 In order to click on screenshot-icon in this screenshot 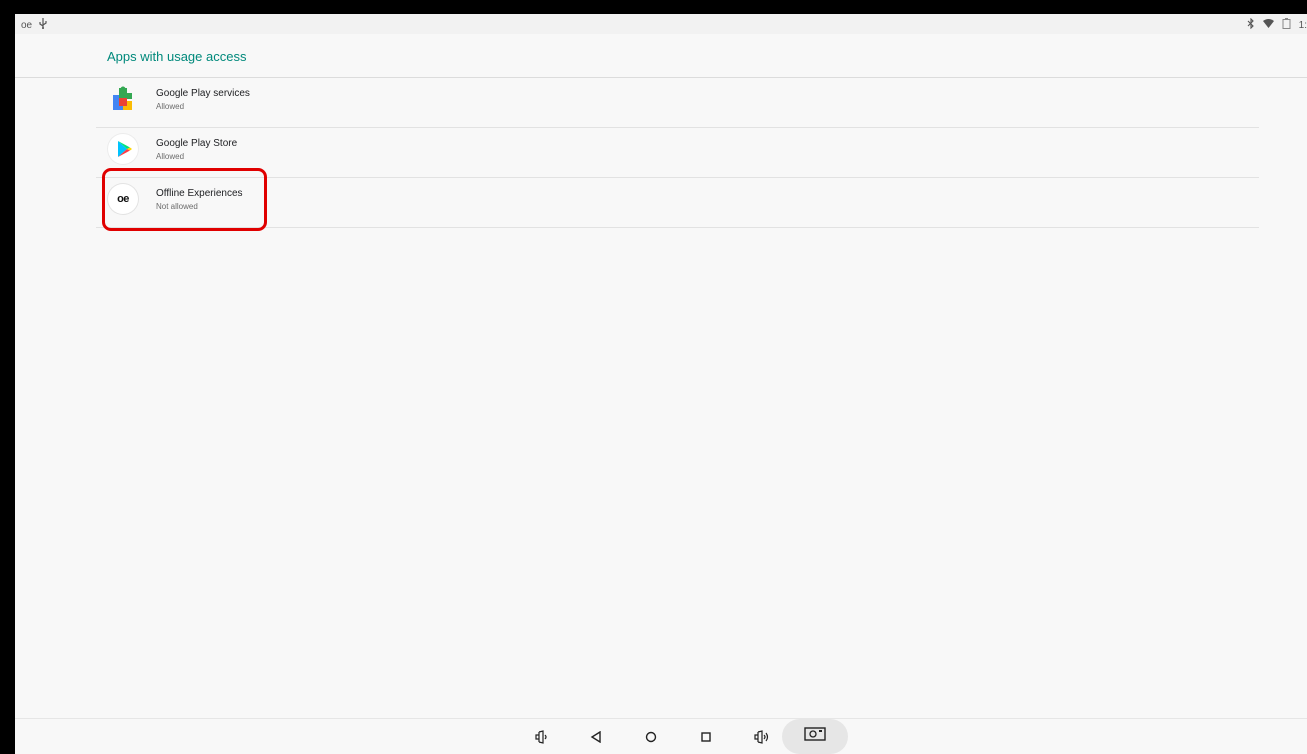, I will do `click(815, 736)`.